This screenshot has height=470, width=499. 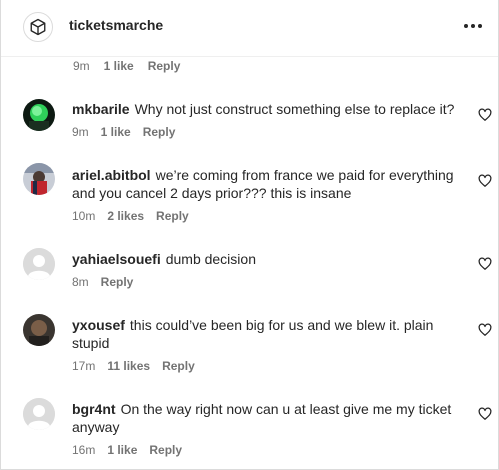 I want to click on comment-time: 10m, so click(x=84, y=216).